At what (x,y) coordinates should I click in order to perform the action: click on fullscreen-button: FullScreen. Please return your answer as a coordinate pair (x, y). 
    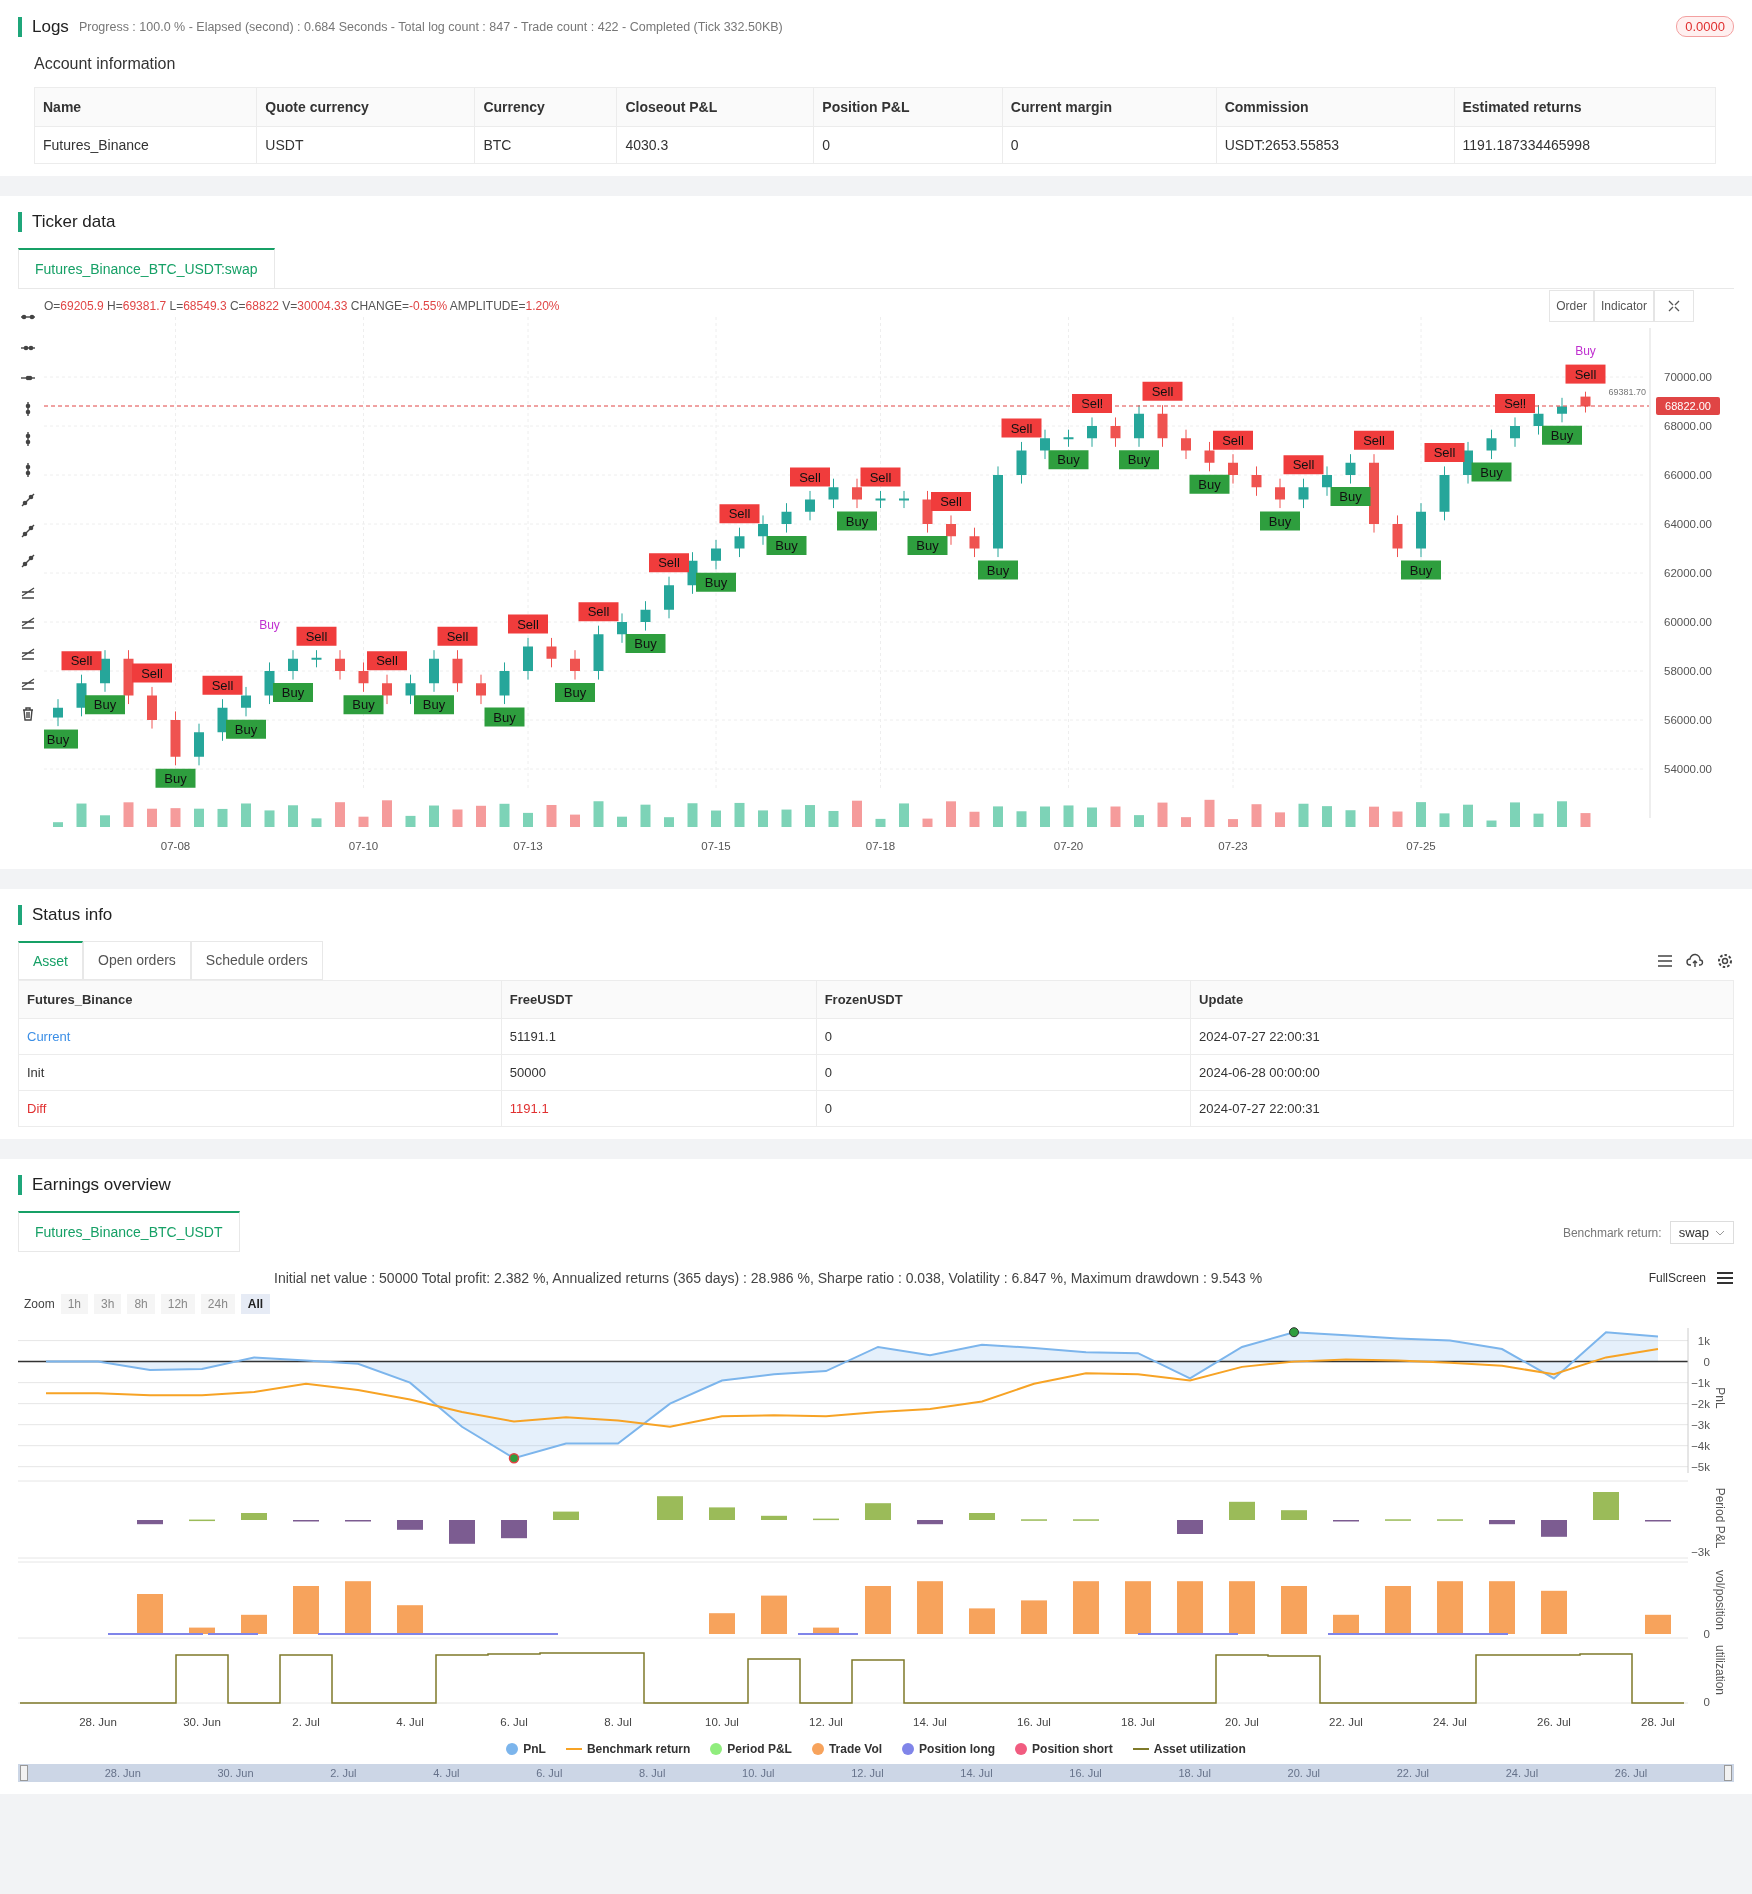
    Looking at the image, I should click on (1677, 1278).